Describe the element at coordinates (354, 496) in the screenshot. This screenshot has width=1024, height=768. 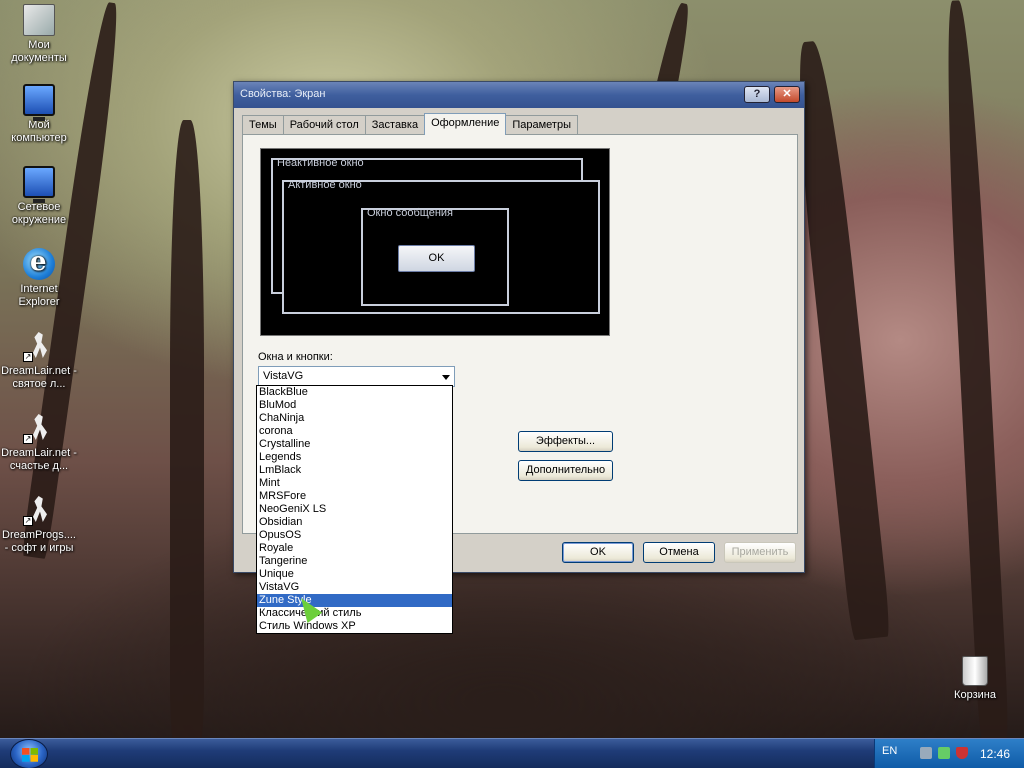
I see `dropdown-option: MRSFore` at that location.